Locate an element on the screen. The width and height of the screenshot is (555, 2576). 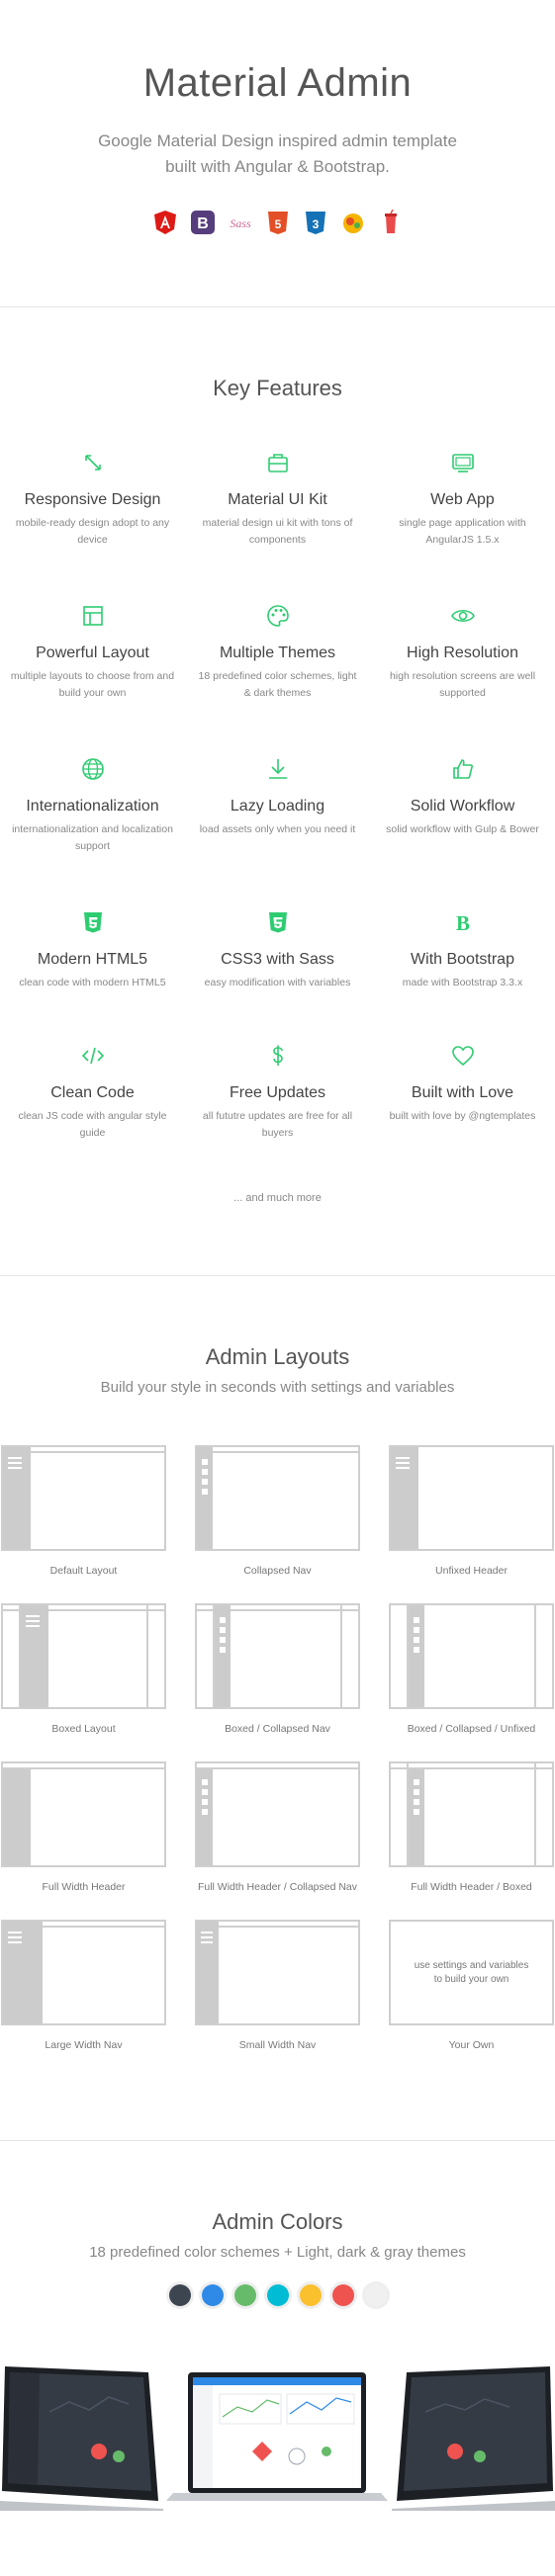
html5-icon: 5 is located at coordinates (278, 222).